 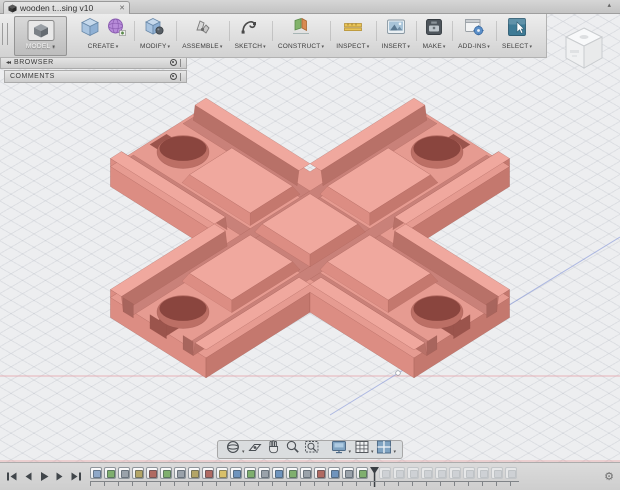 I want to click on workspace-selector-model: MODEL ▾, so click(x=40, y=36).